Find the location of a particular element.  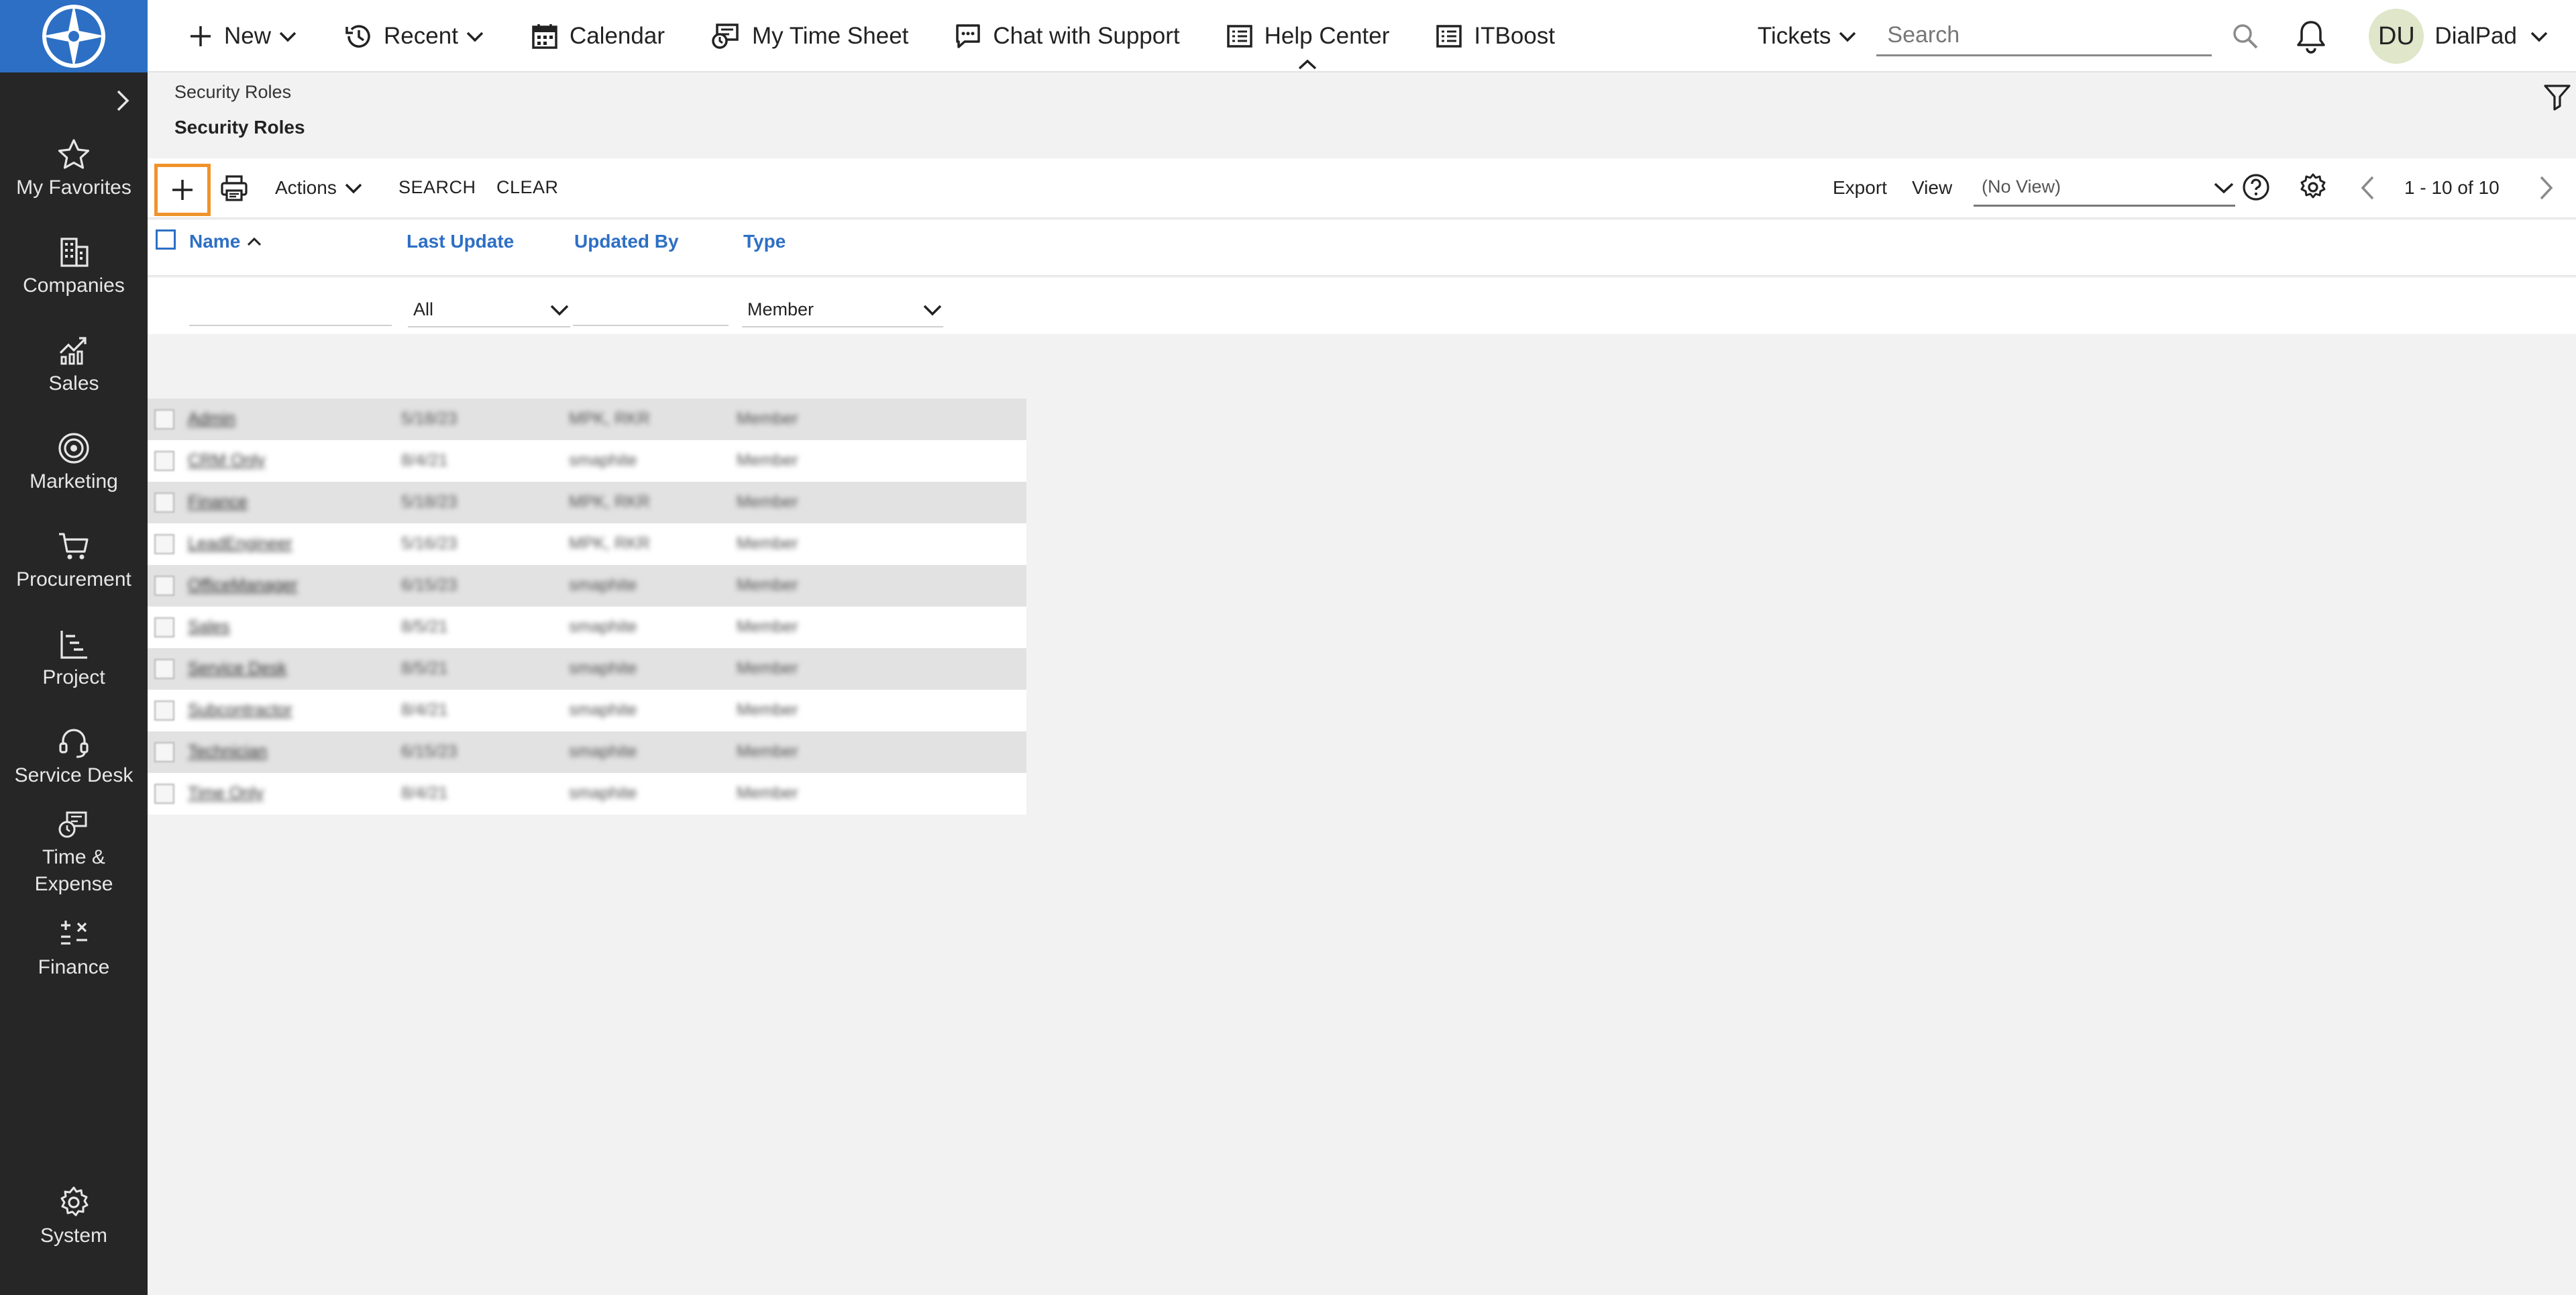

table-row: Admin 5/18/23 MPK, RKR Member is located at coordinates (587, 419).